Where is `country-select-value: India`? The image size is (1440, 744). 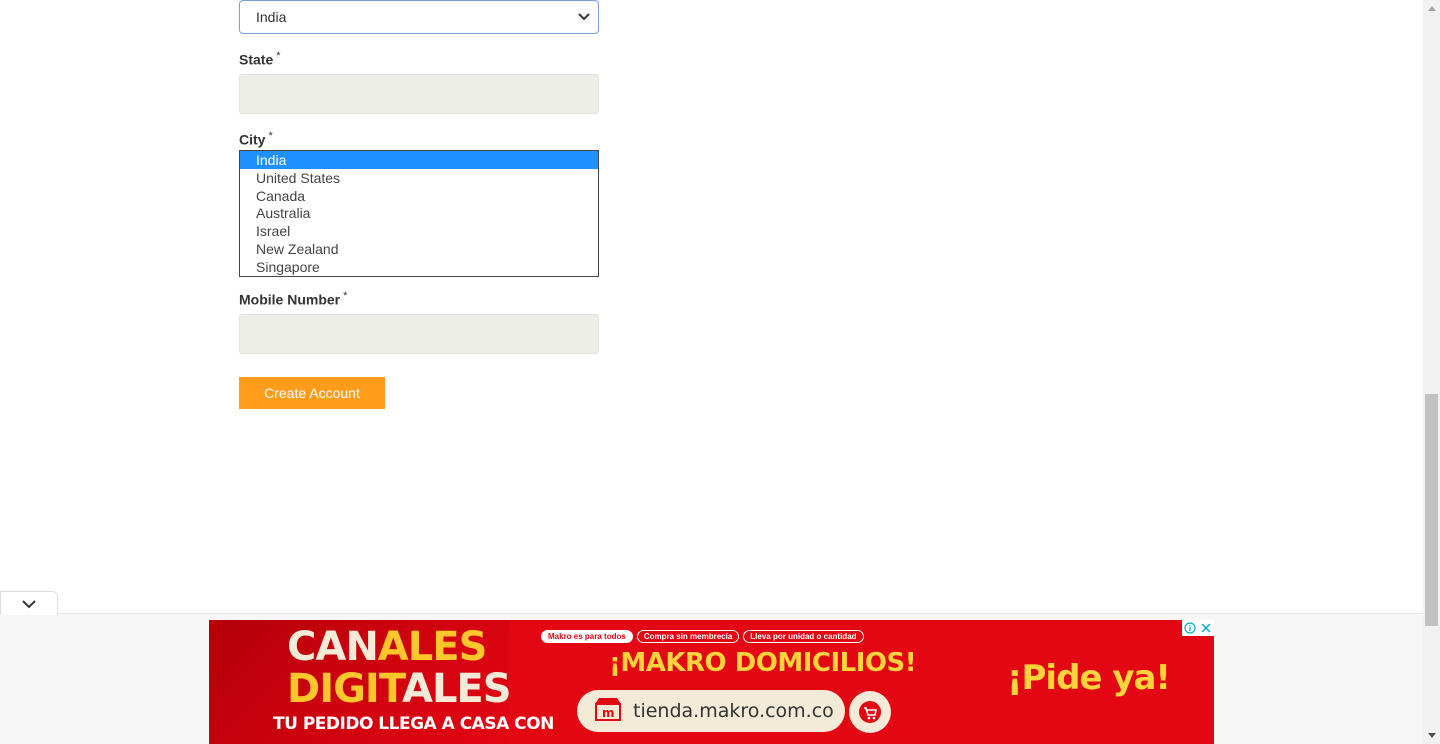
country-select-value: India is located at coordinates (271, 17).